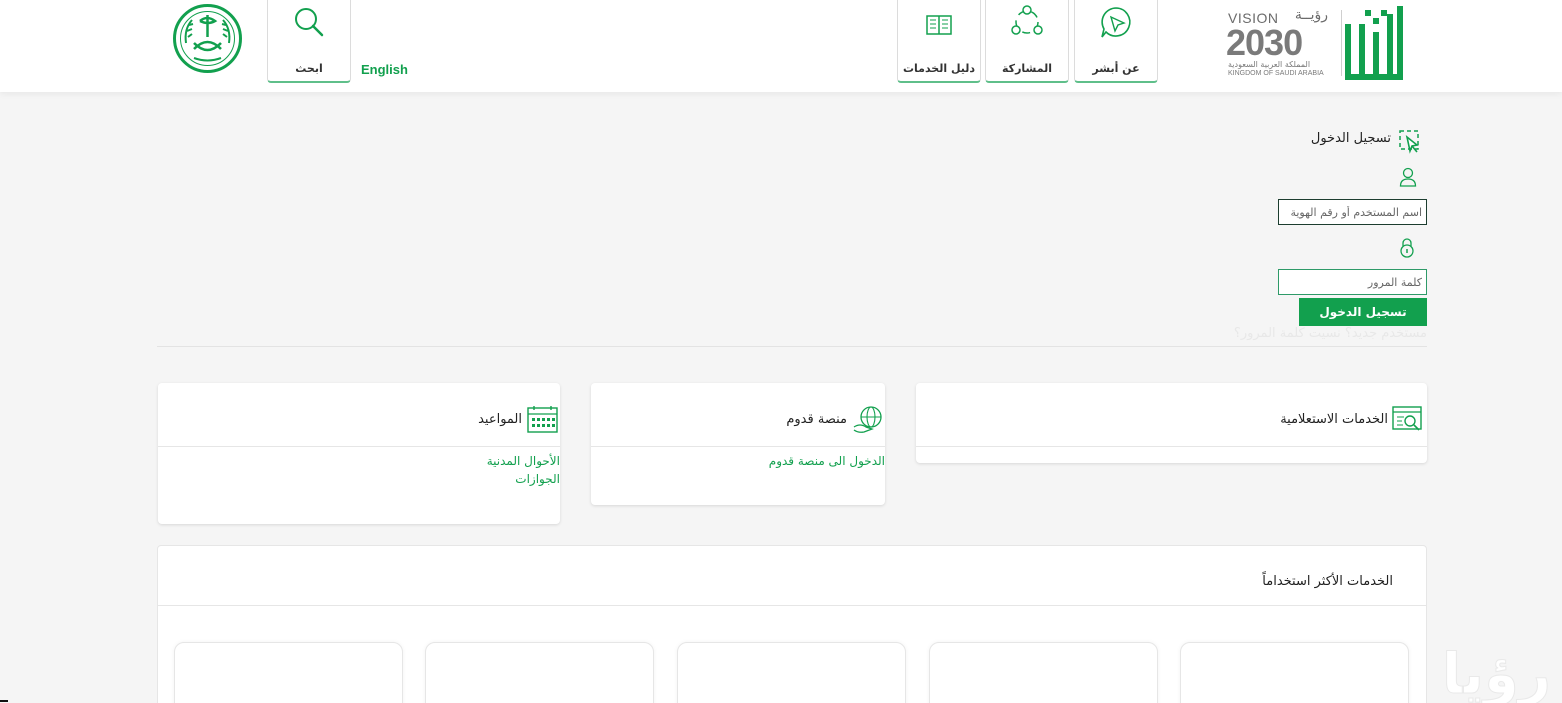 The height and width of the screenshot is (703, 1562). What do you see at coordinates (359, 415) in the screenshot?
I see `card-header: المواعيد` at bounding box center [359, 415].